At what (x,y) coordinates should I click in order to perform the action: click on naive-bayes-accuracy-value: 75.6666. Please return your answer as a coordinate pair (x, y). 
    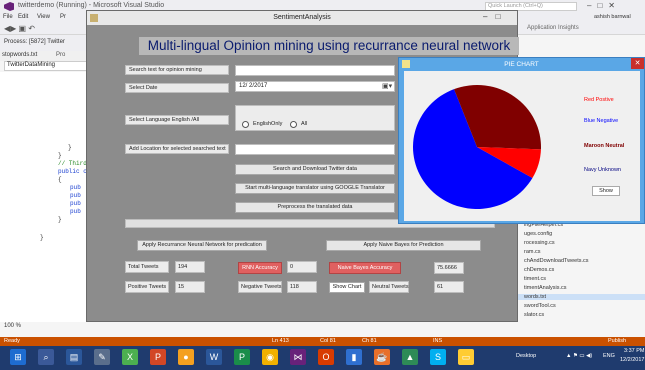
    Looking at the image, I should click on (449, 268).